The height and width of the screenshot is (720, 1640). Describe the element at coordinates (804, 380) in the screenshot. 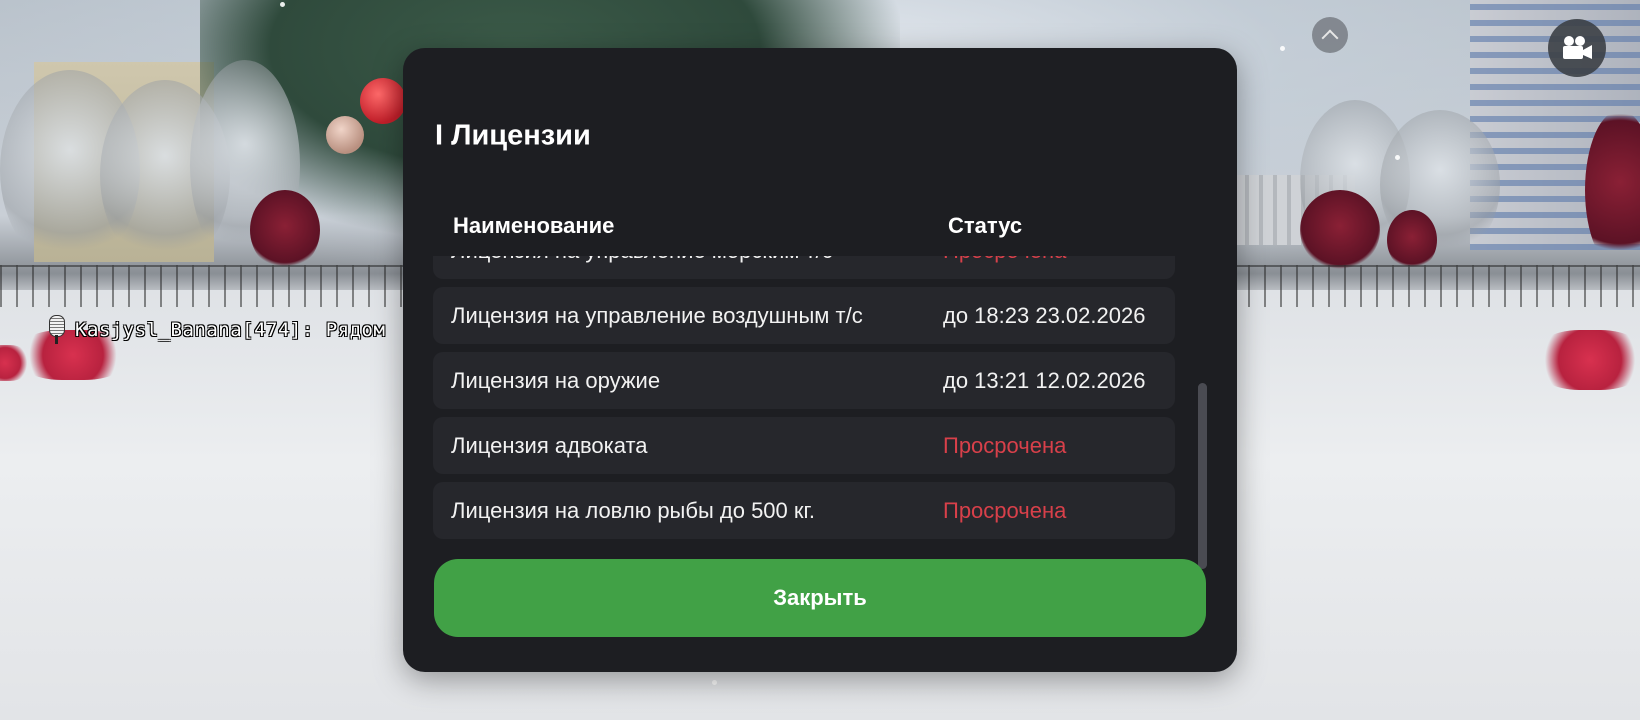

I see `license-row: Лицензия на оружие до 13:21 12.02.2026` at that location.